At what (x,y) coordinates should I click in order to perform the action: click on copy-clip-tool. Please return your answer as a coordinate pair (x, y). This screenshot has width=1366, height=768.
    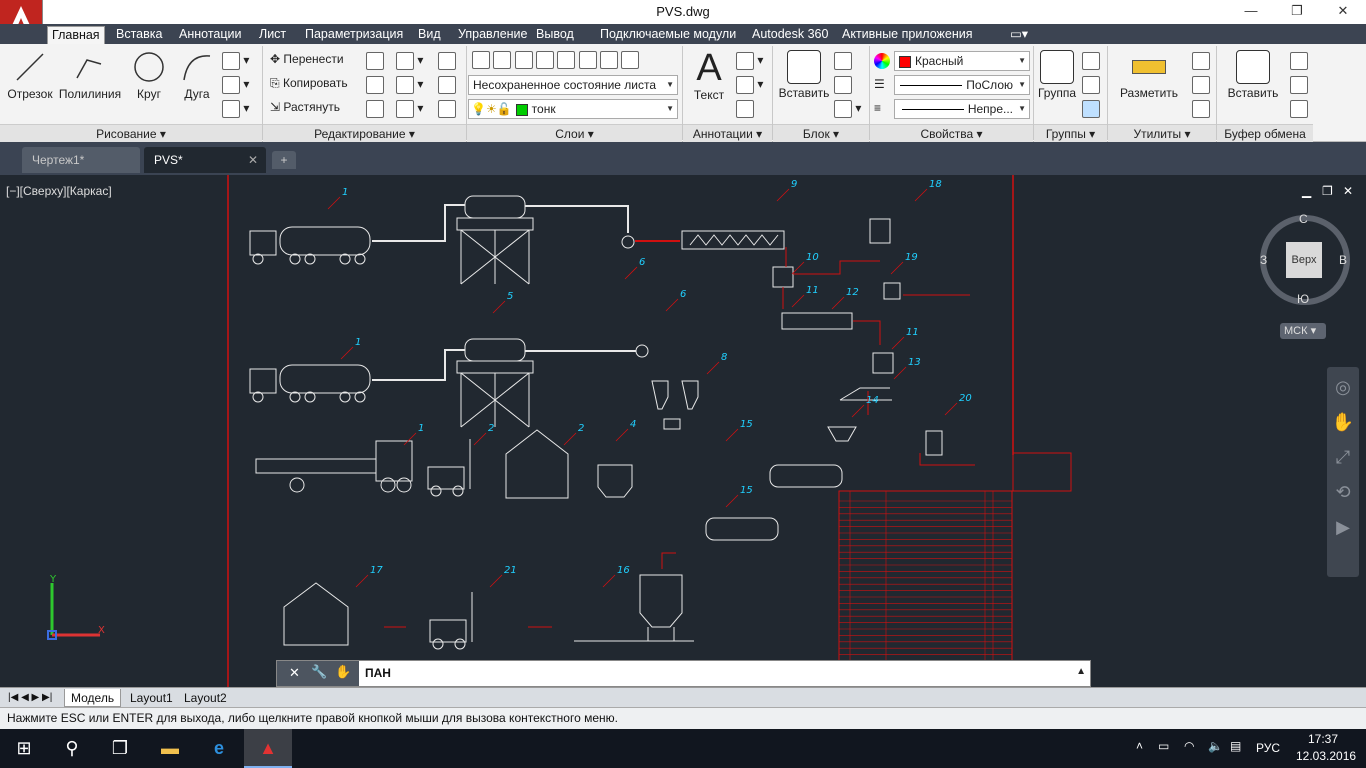
    Looking at the image, I should click on (1299, 85).